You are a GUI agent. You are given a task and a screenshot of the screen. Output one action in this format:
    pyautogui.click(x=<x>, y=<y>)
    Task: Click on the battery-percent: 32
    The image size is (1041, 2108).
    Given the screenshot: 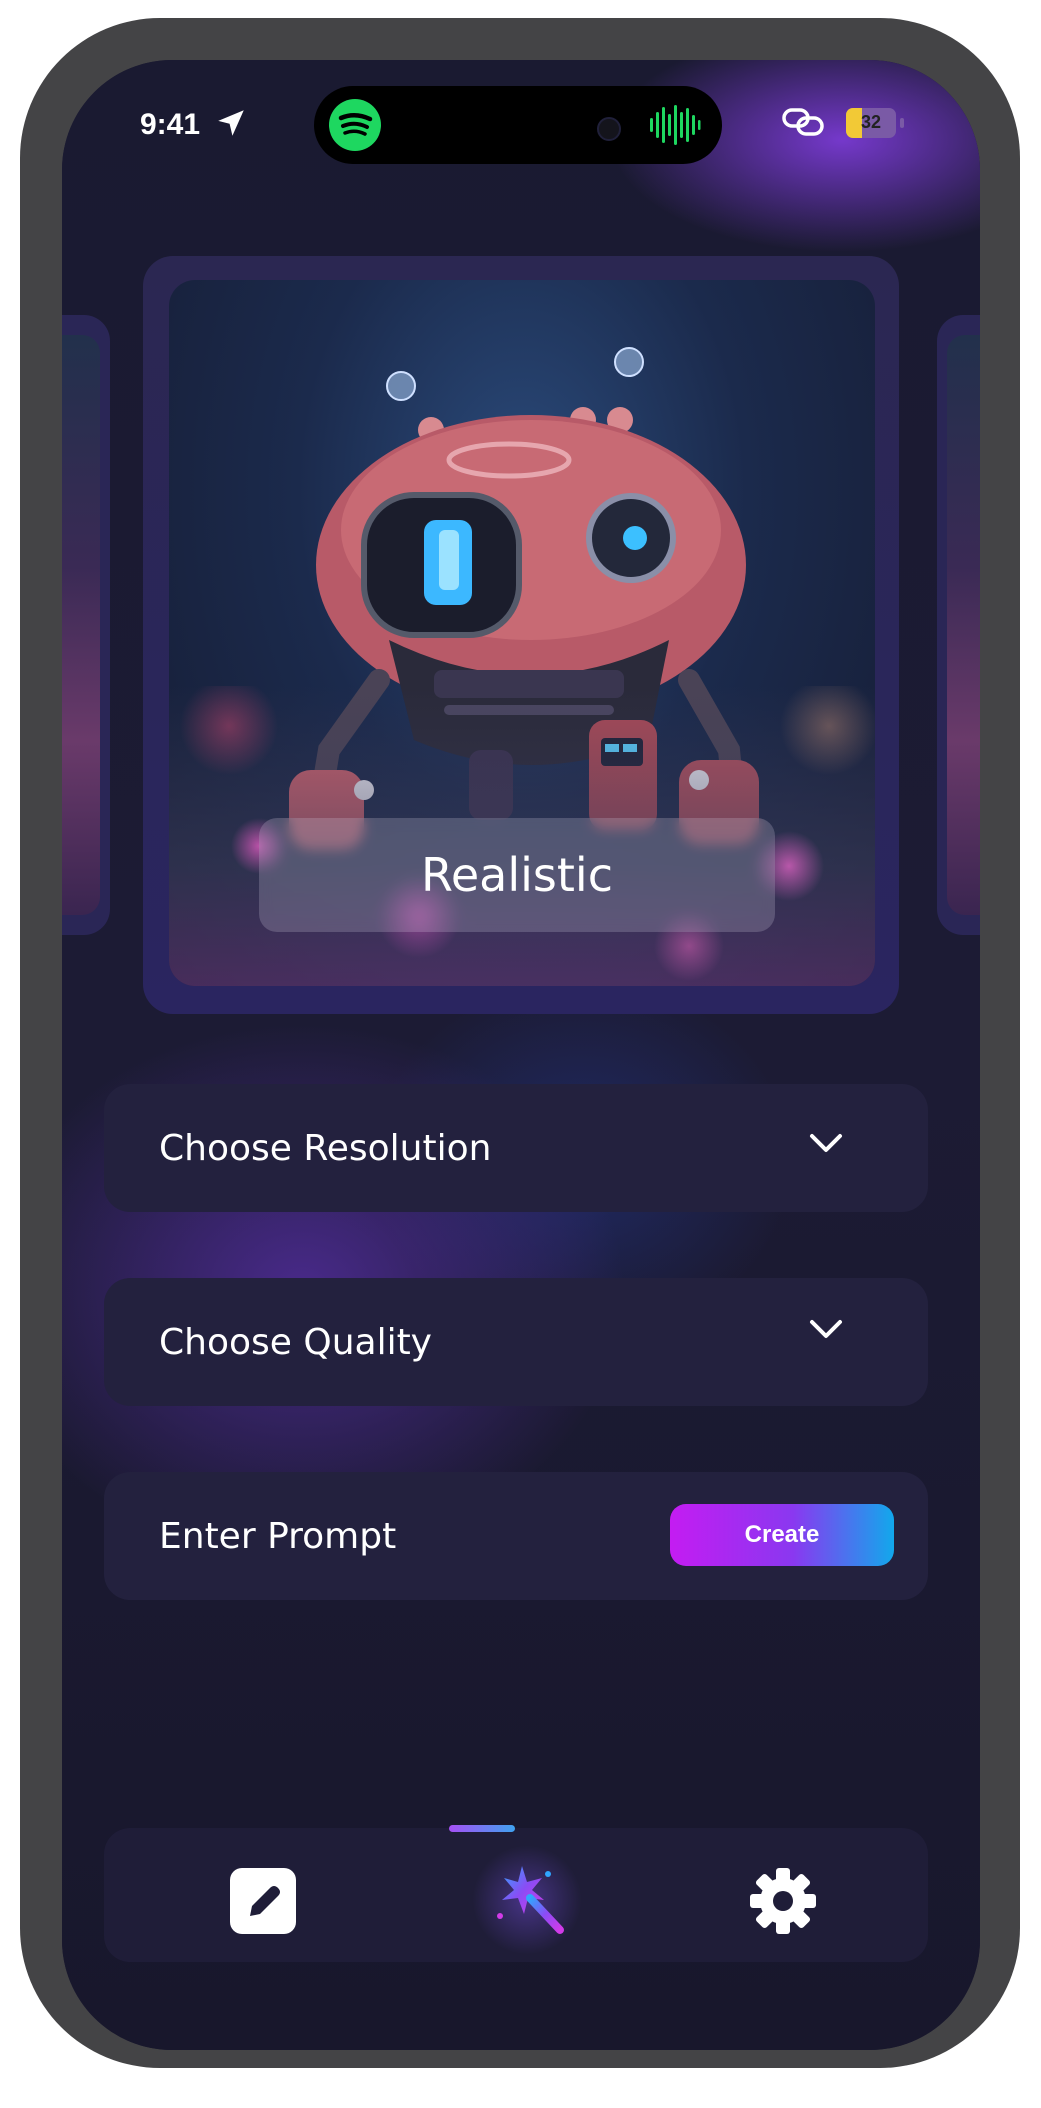 What is the action you would take?
    pyautogui.click(x=871, y=122)
    